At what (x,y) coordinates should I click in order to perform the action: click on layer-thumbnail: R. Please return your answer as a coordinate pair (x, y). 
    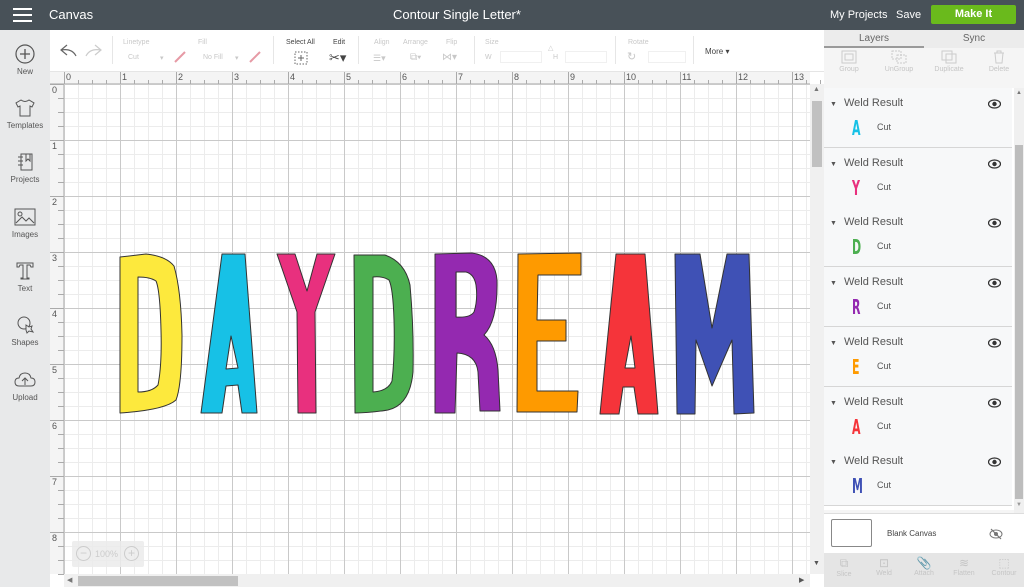
    Looking at the image, I should click on (856, 307).